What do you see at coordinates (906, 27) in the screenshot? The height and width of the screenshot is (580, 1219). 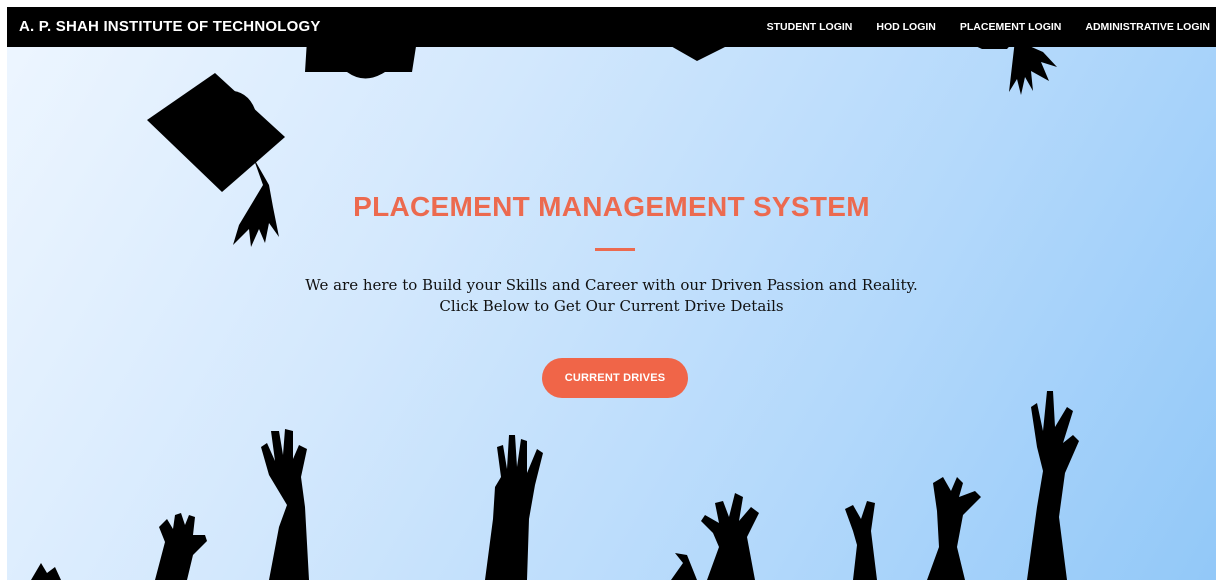 I see `nav-hod-login: HOD LOGIN` at bounding box center [906, 27].